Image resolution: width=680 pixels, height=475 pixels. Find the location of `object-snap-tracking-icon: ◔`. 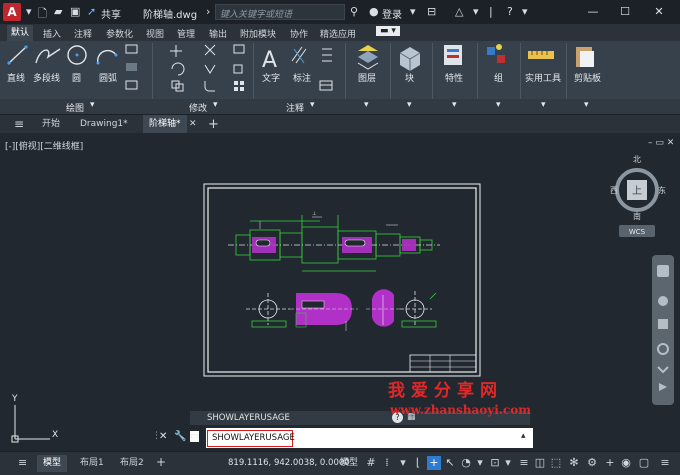

object-snap-tracking-icon: ◔ is located at coordinates (466, 463).